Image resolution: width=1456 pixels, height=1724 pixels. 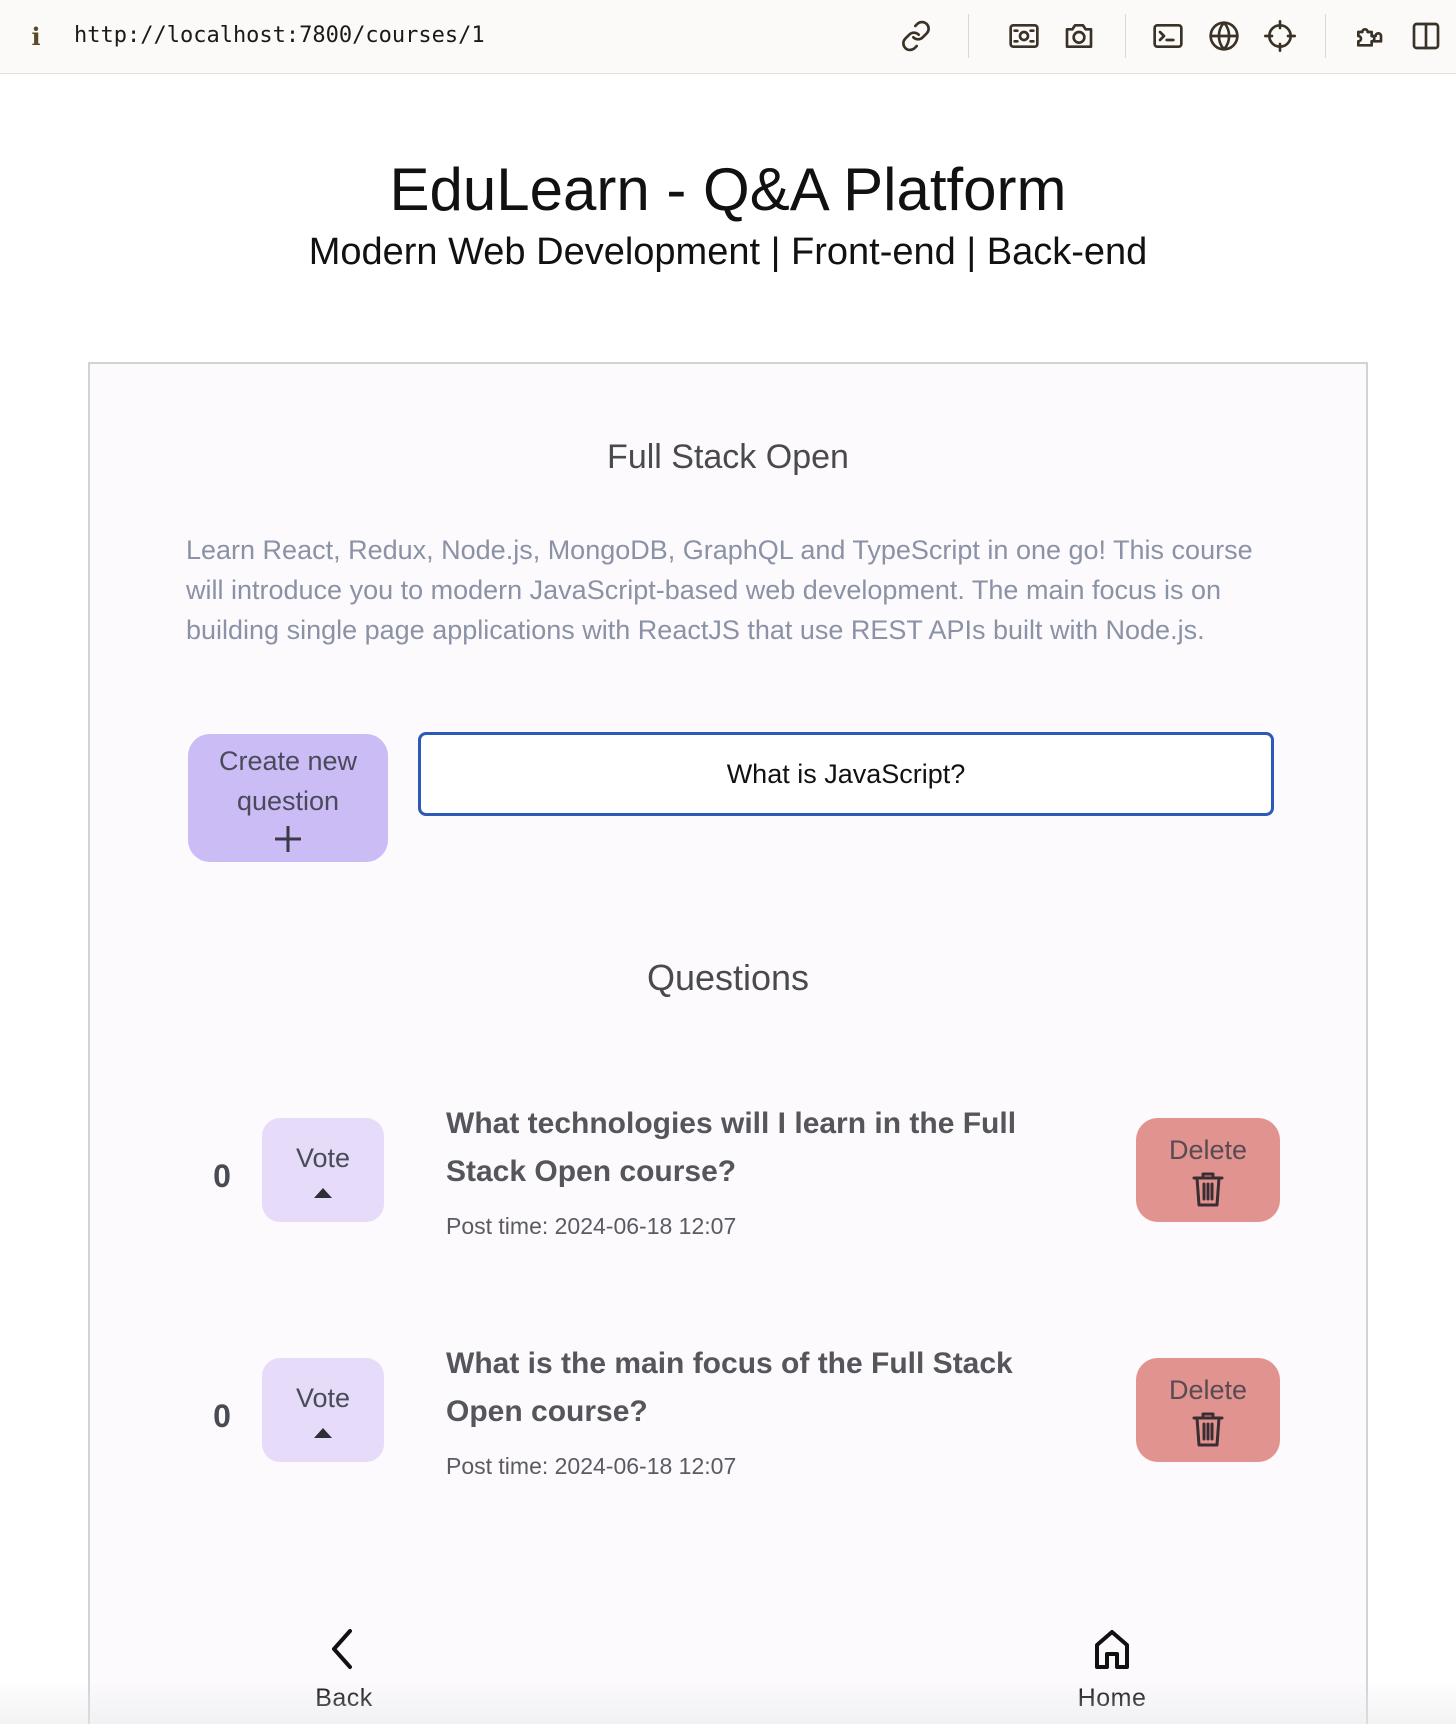 I want to click on crosshair-icon, so click(x=1280, y=36).